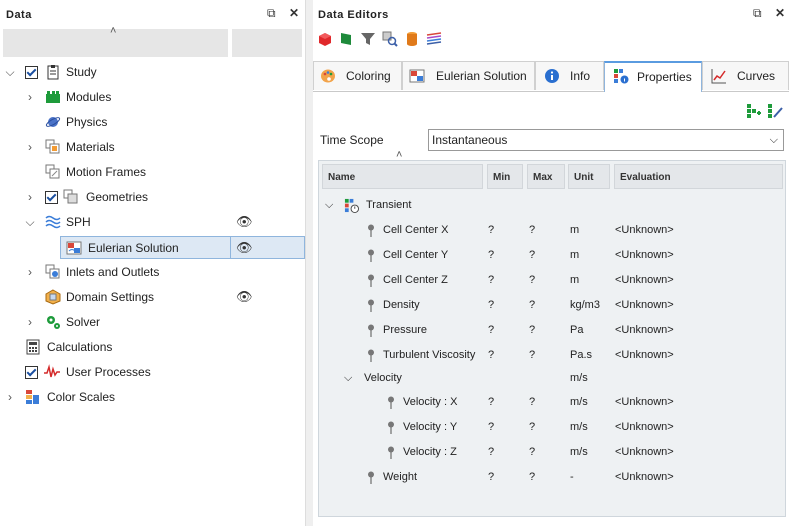 The width and height of the screenshot is (789, 526). What do you see at coordinates (357, 75) in the screenshot?
I see `tab-coloring: Coloring` at bounding box center [357, 75].